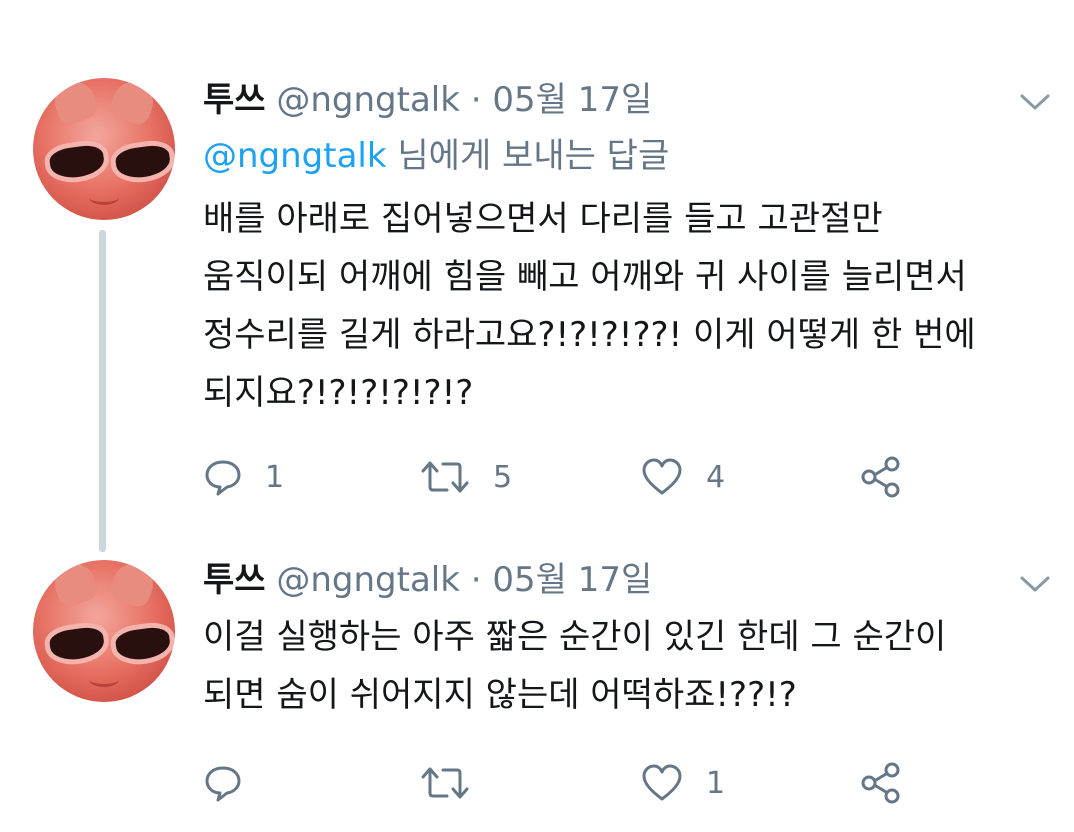 This screenshot has height=832, width=1074. I want to click on like-button: 1, so click(682, 783).